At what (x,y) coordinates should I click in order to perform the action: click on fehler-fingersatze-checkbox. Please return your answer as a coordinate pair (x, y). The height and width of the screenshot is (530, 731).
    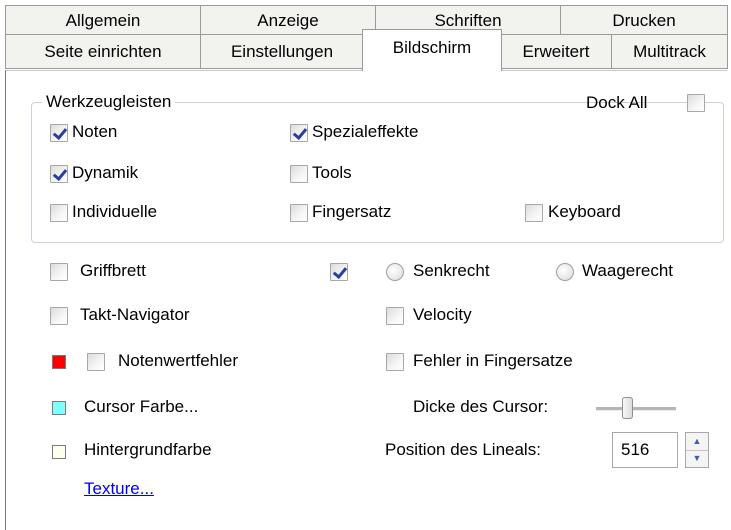
    Looking at the image, I should click on (395, 362).